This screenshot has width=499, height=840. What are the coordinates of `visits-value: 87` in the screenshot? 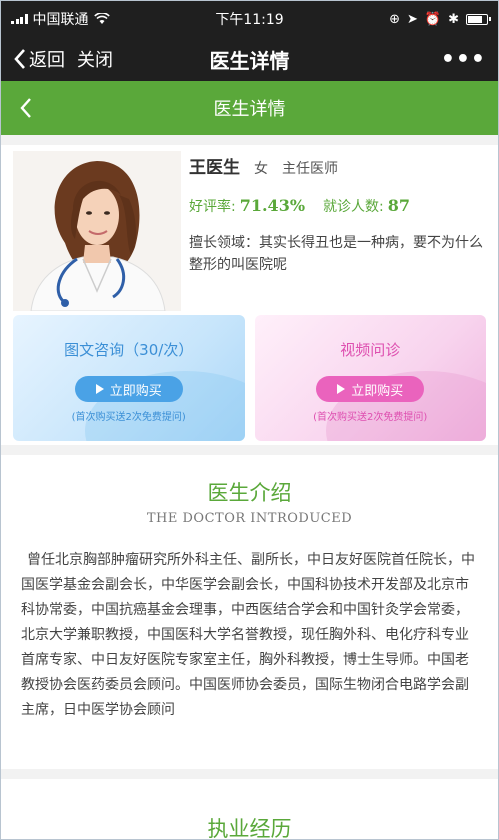 It's located at (399, 205).